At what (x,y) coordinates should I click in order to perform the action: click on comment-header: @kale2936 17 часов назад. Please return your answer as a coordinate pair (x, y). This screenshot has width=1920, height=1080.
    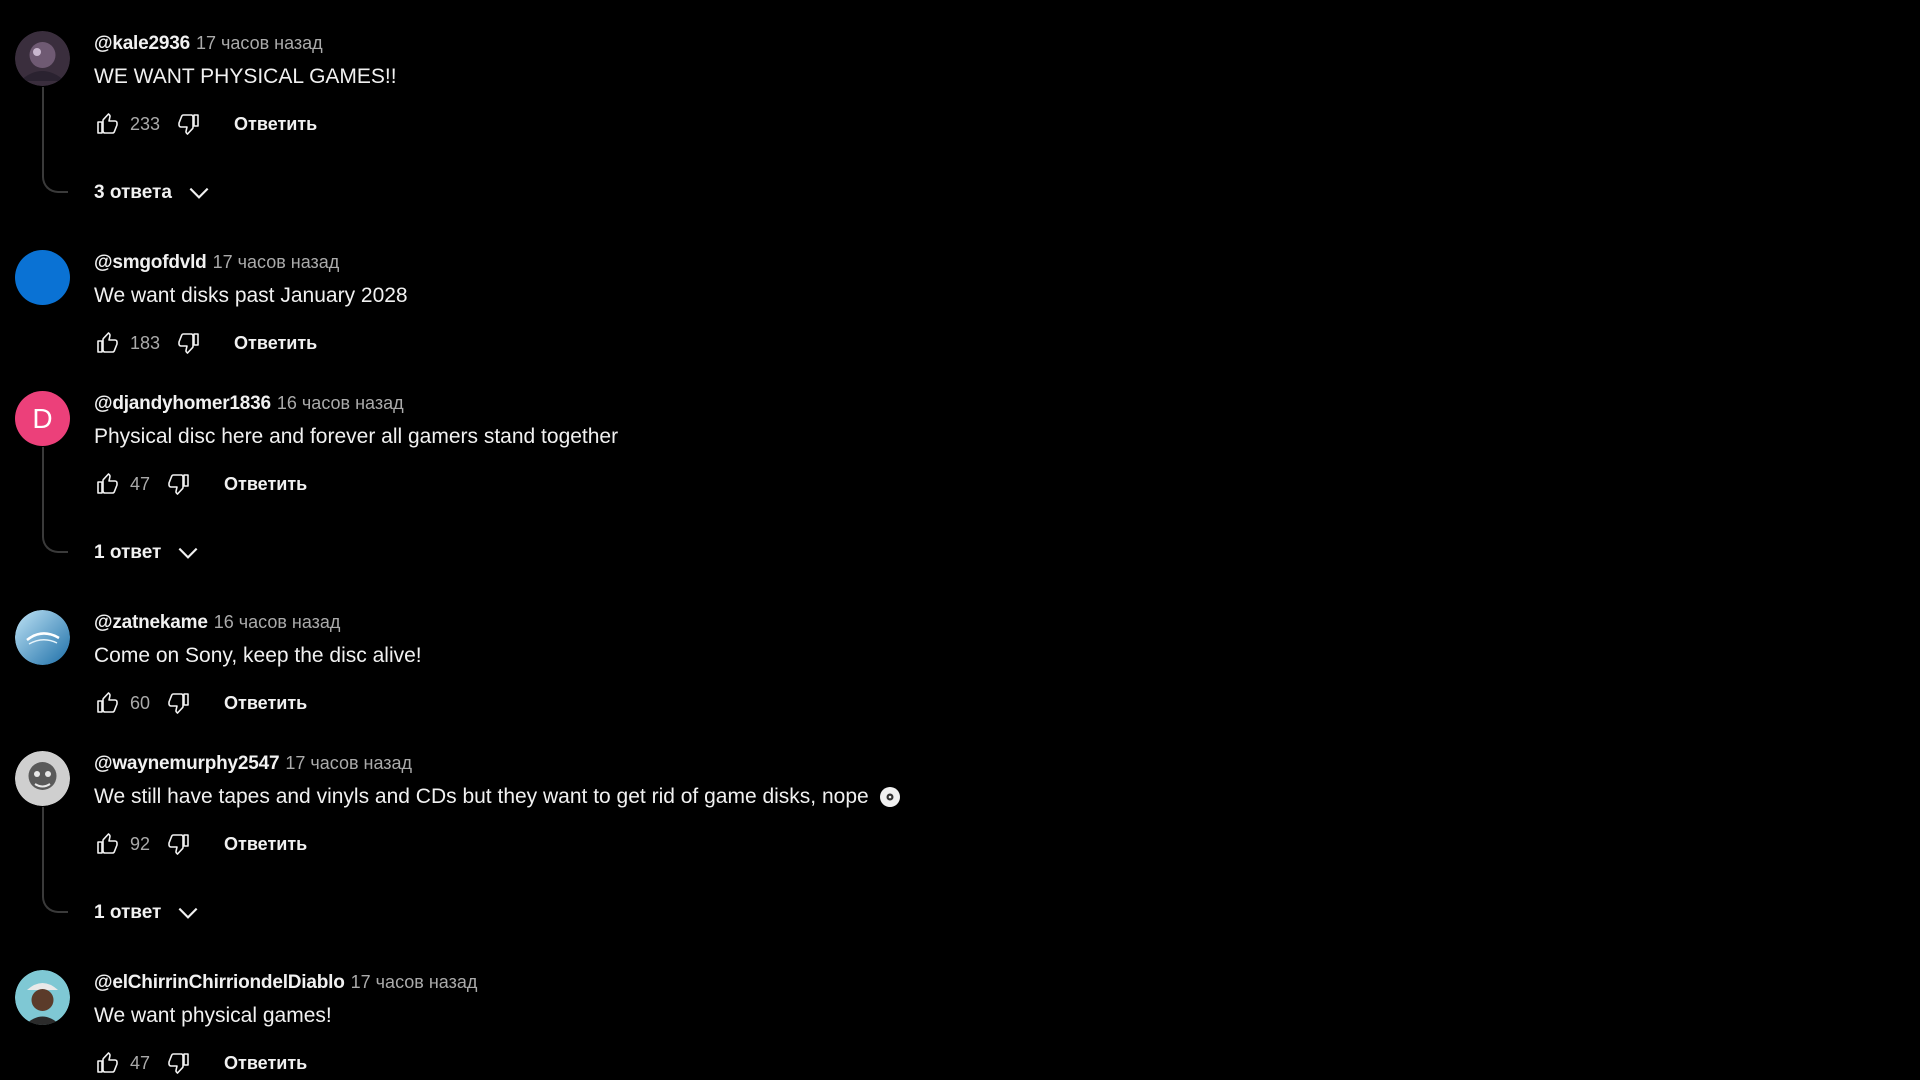
    Looking at the image, I should click on (208, 43).